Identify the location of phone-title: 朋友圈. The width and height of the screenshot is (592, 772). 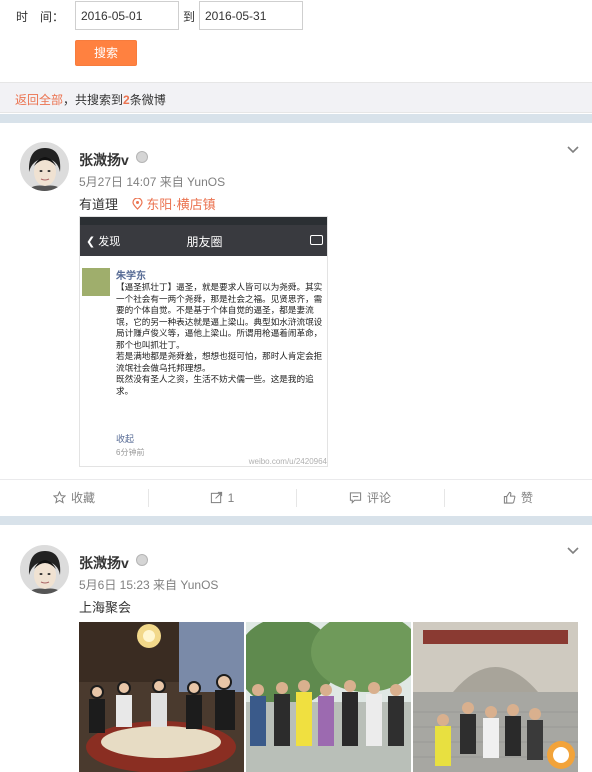
(204, 242).